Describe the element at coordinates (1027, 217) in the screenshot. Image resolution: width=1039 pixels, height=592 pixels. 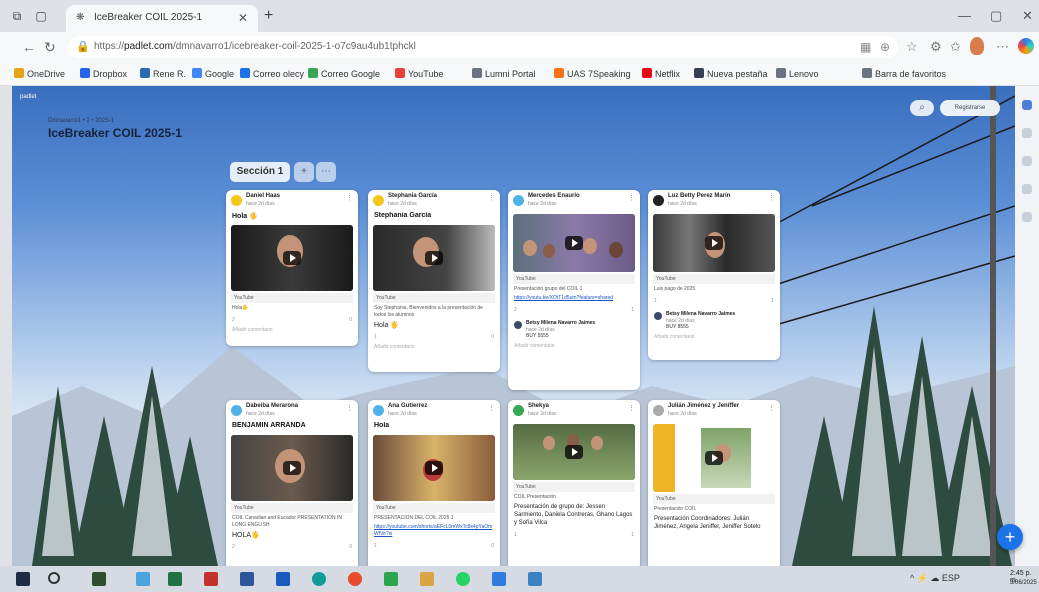
I see `rail-add-icon` at that location.